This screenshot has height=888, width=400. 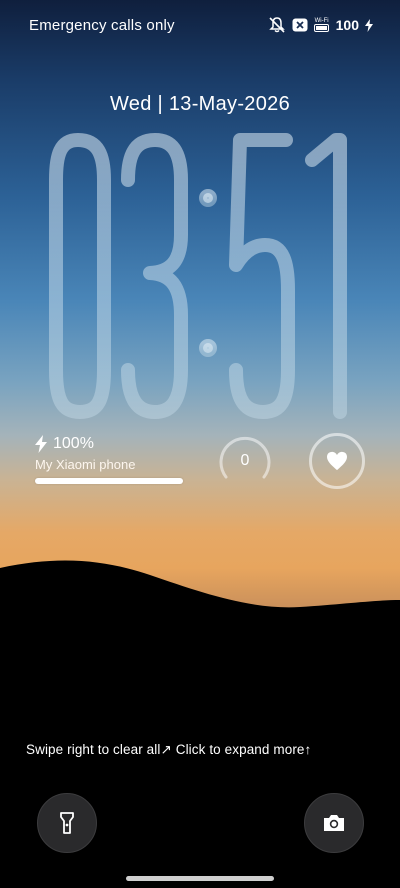 I want to click on camera-button, so click(x=334, y=823).